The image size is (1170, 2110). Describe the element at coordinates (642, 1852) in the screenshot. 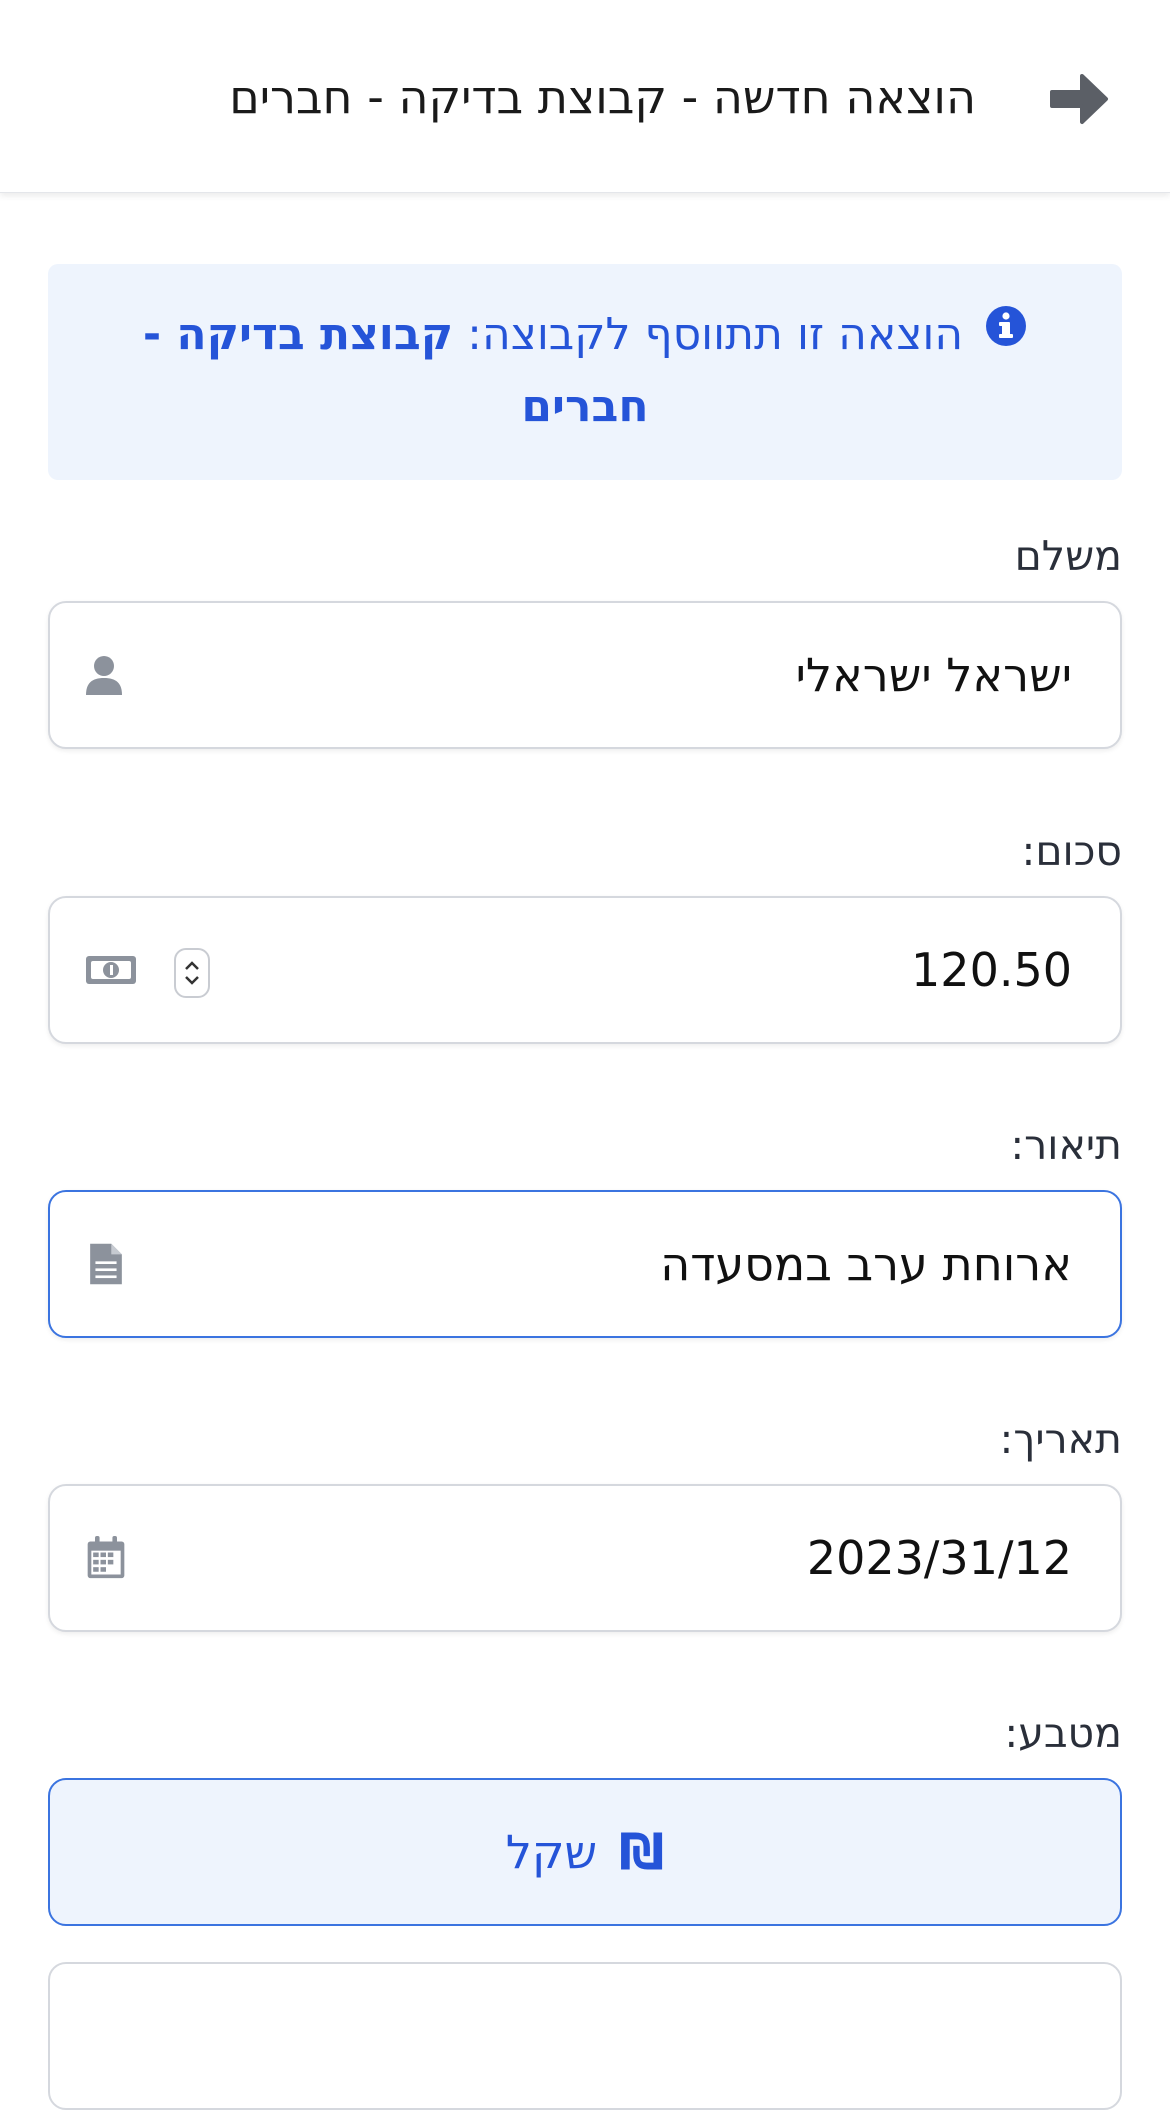

I see `shekel-icon: ₪` at that location.